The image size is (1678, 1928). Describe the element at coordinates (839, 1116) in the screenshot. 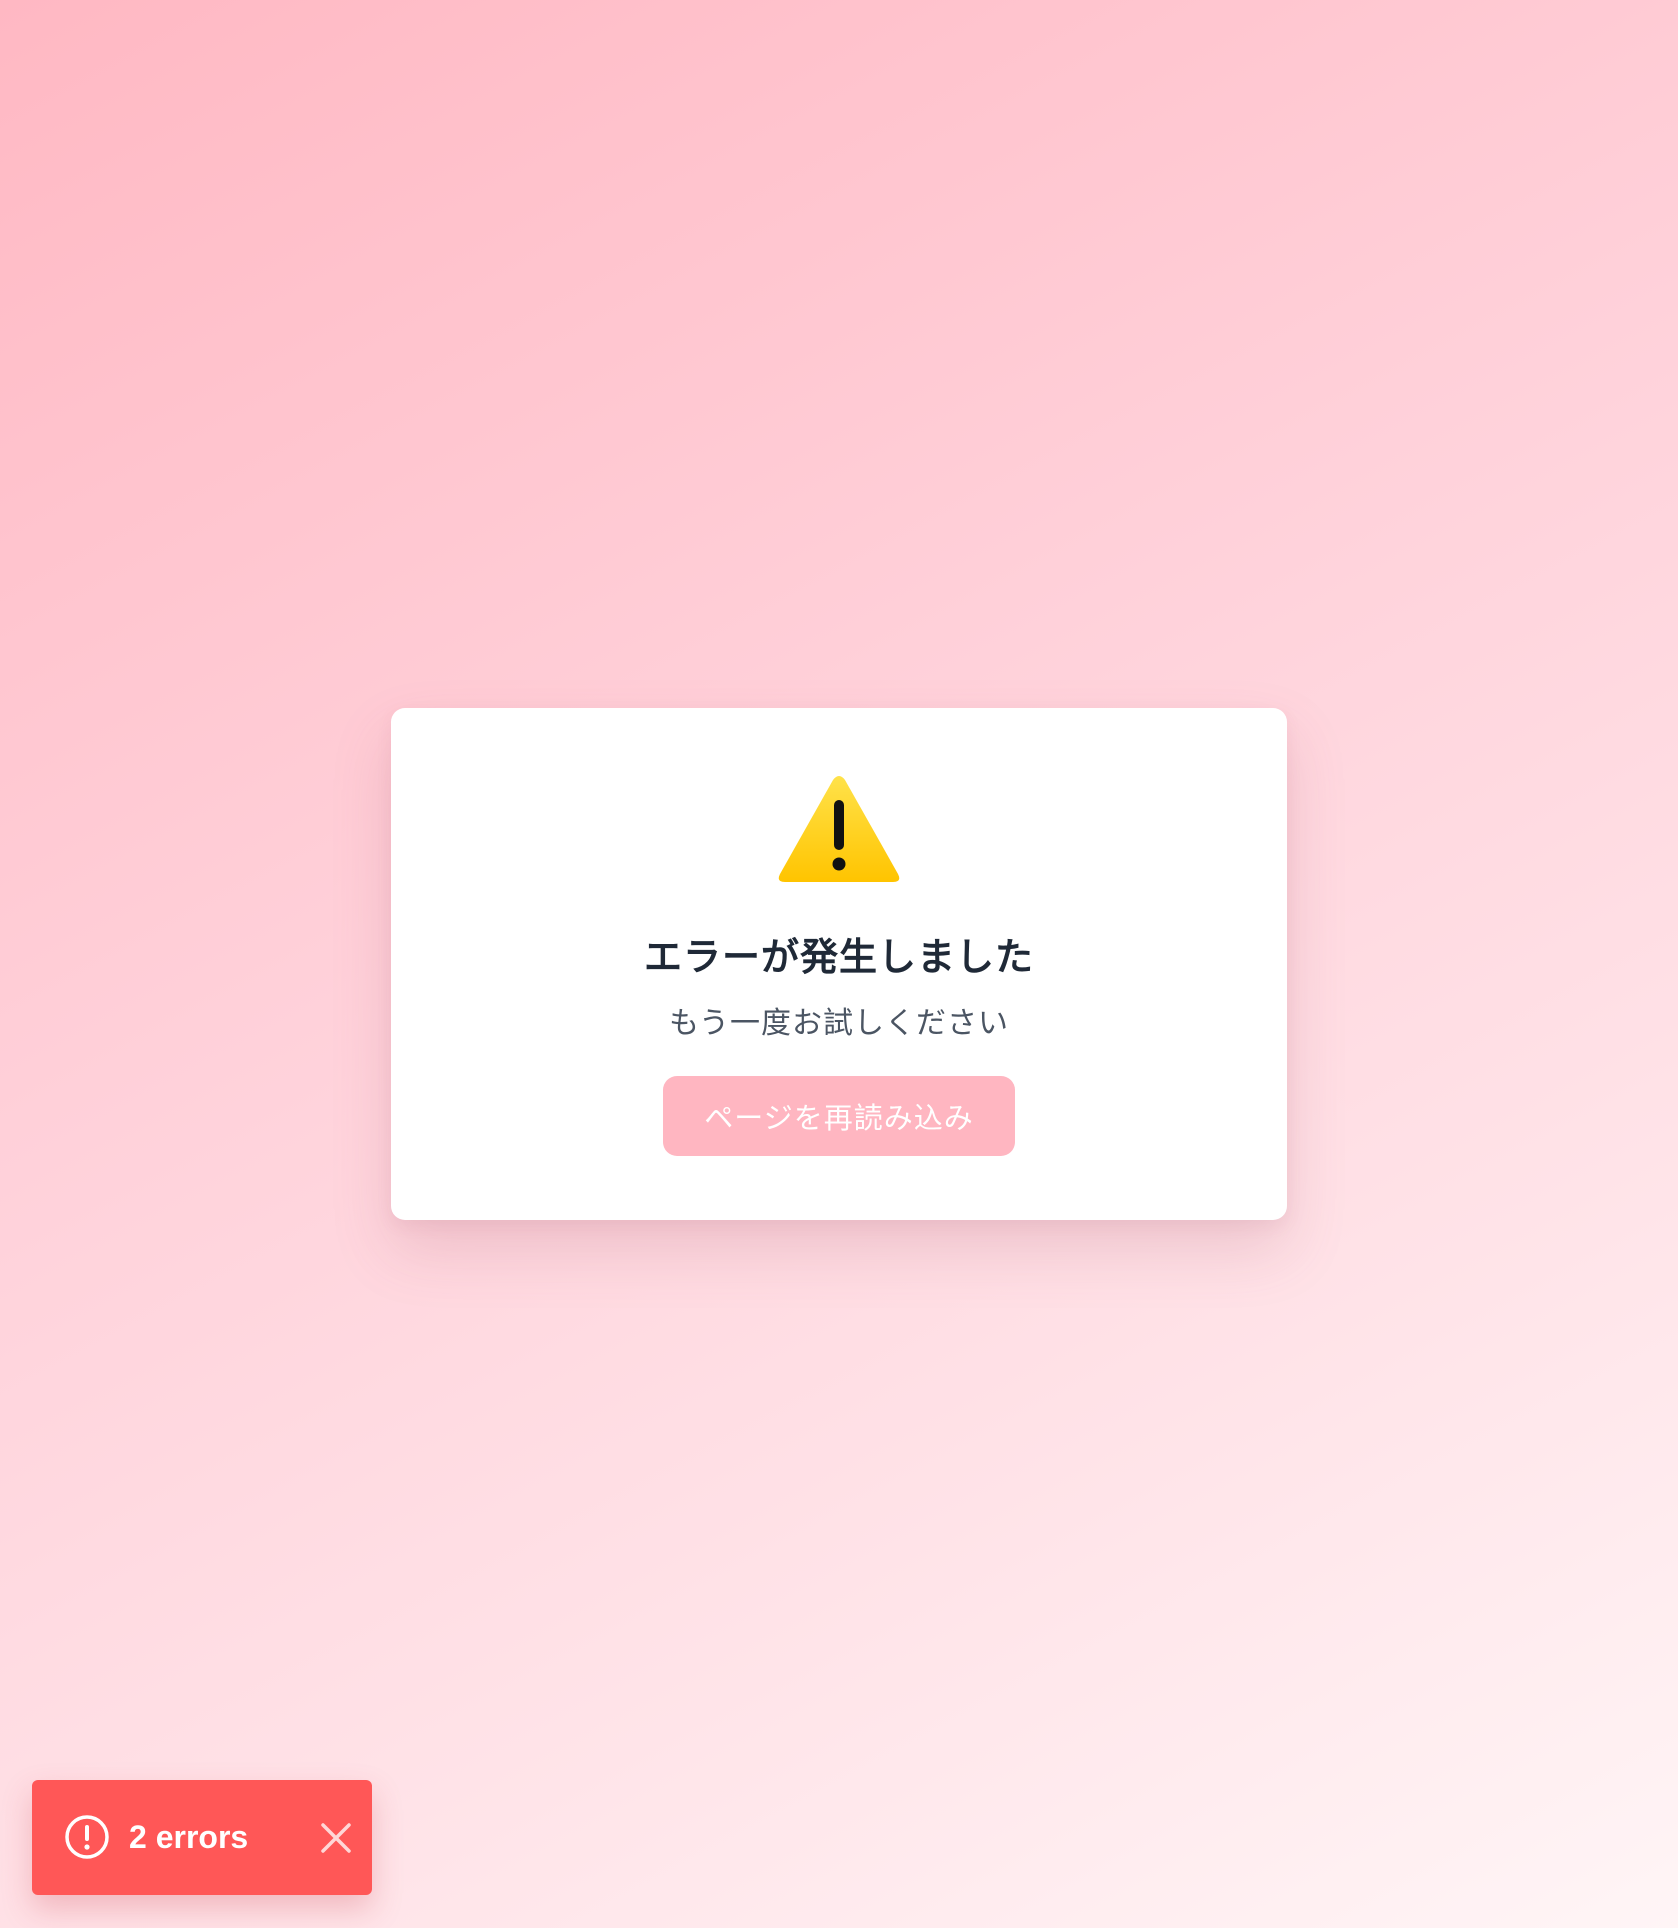

I see `reload-page-button: ページを再読み込み` at that location.